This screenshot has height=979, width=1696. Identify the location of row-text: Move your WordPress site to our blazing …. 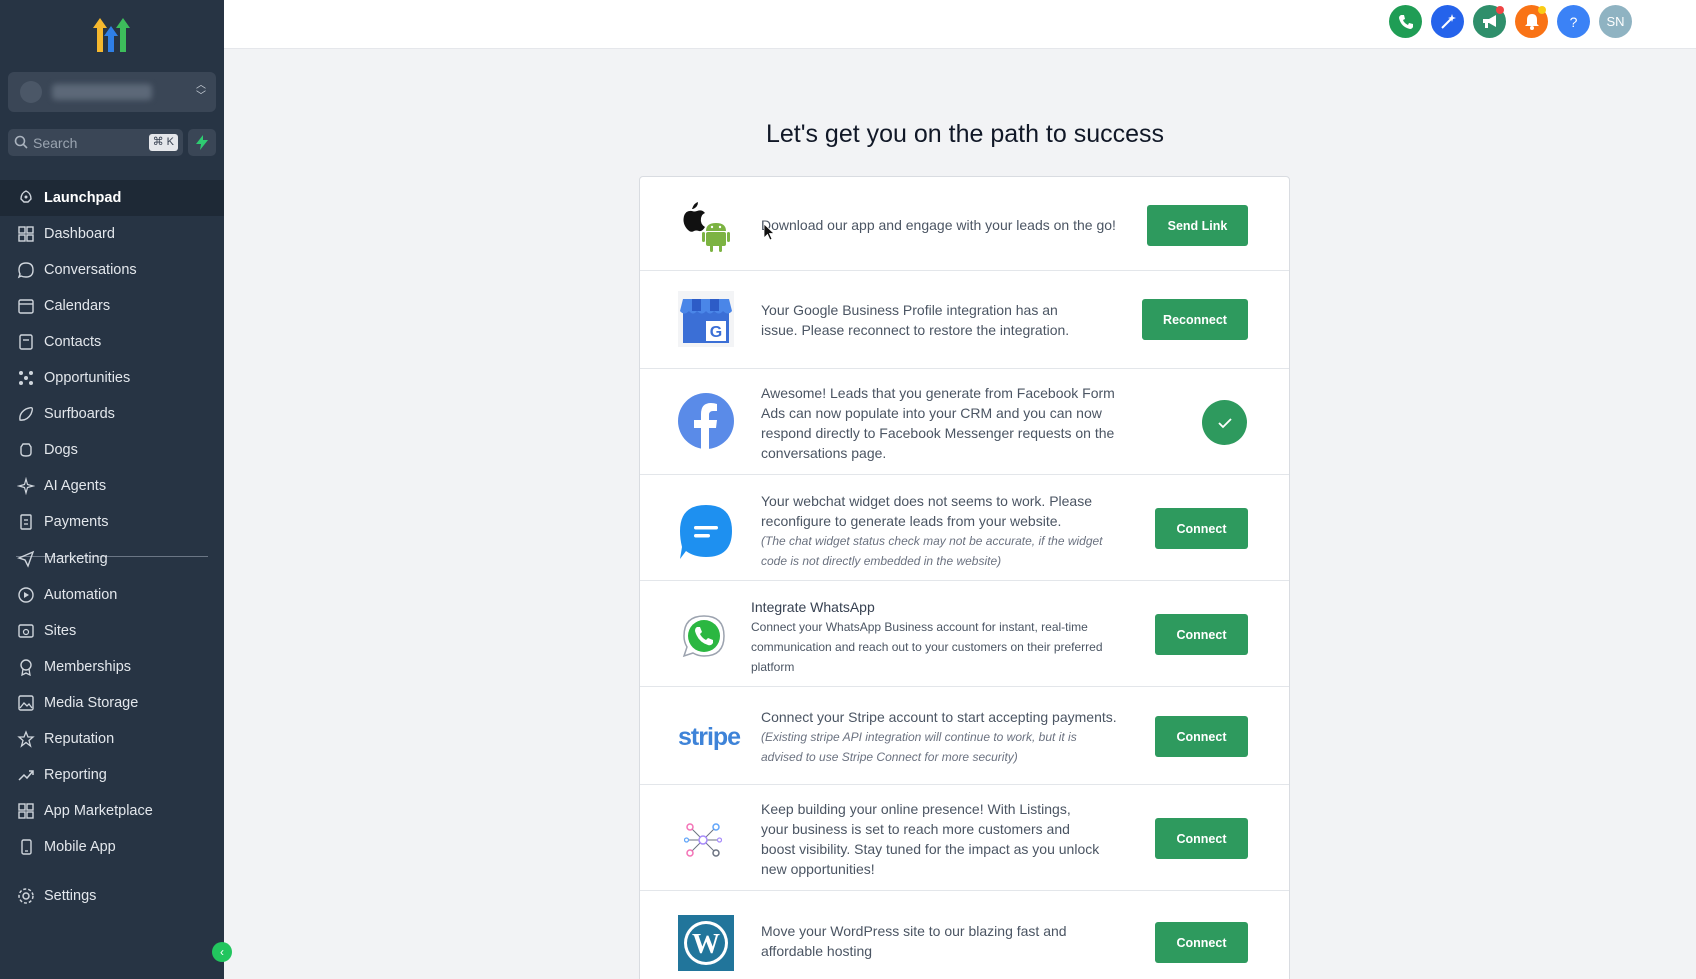
(914, 941).